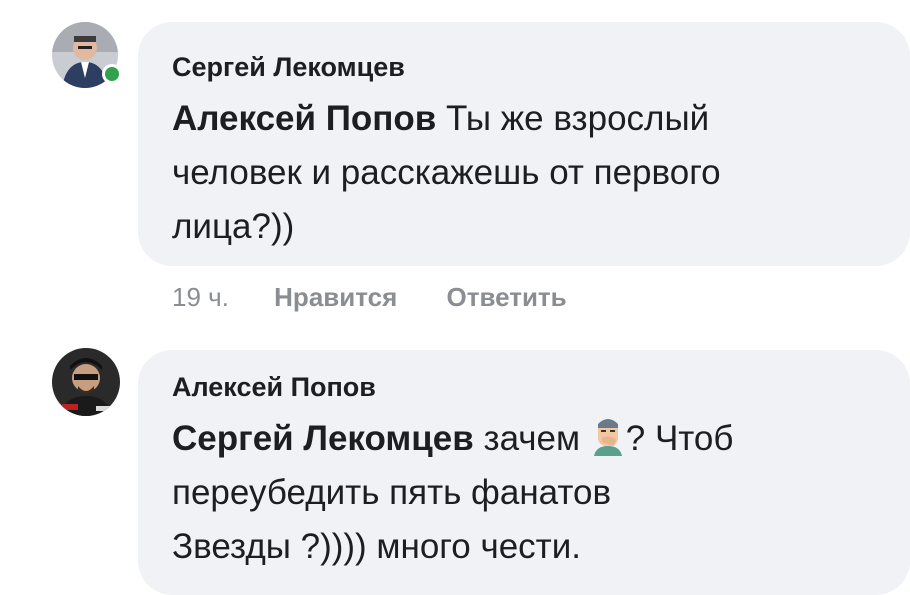 Image resolution: width=910 pixels, height=595 pixels. I want to click on avatar-sergey, so click(87, 55).